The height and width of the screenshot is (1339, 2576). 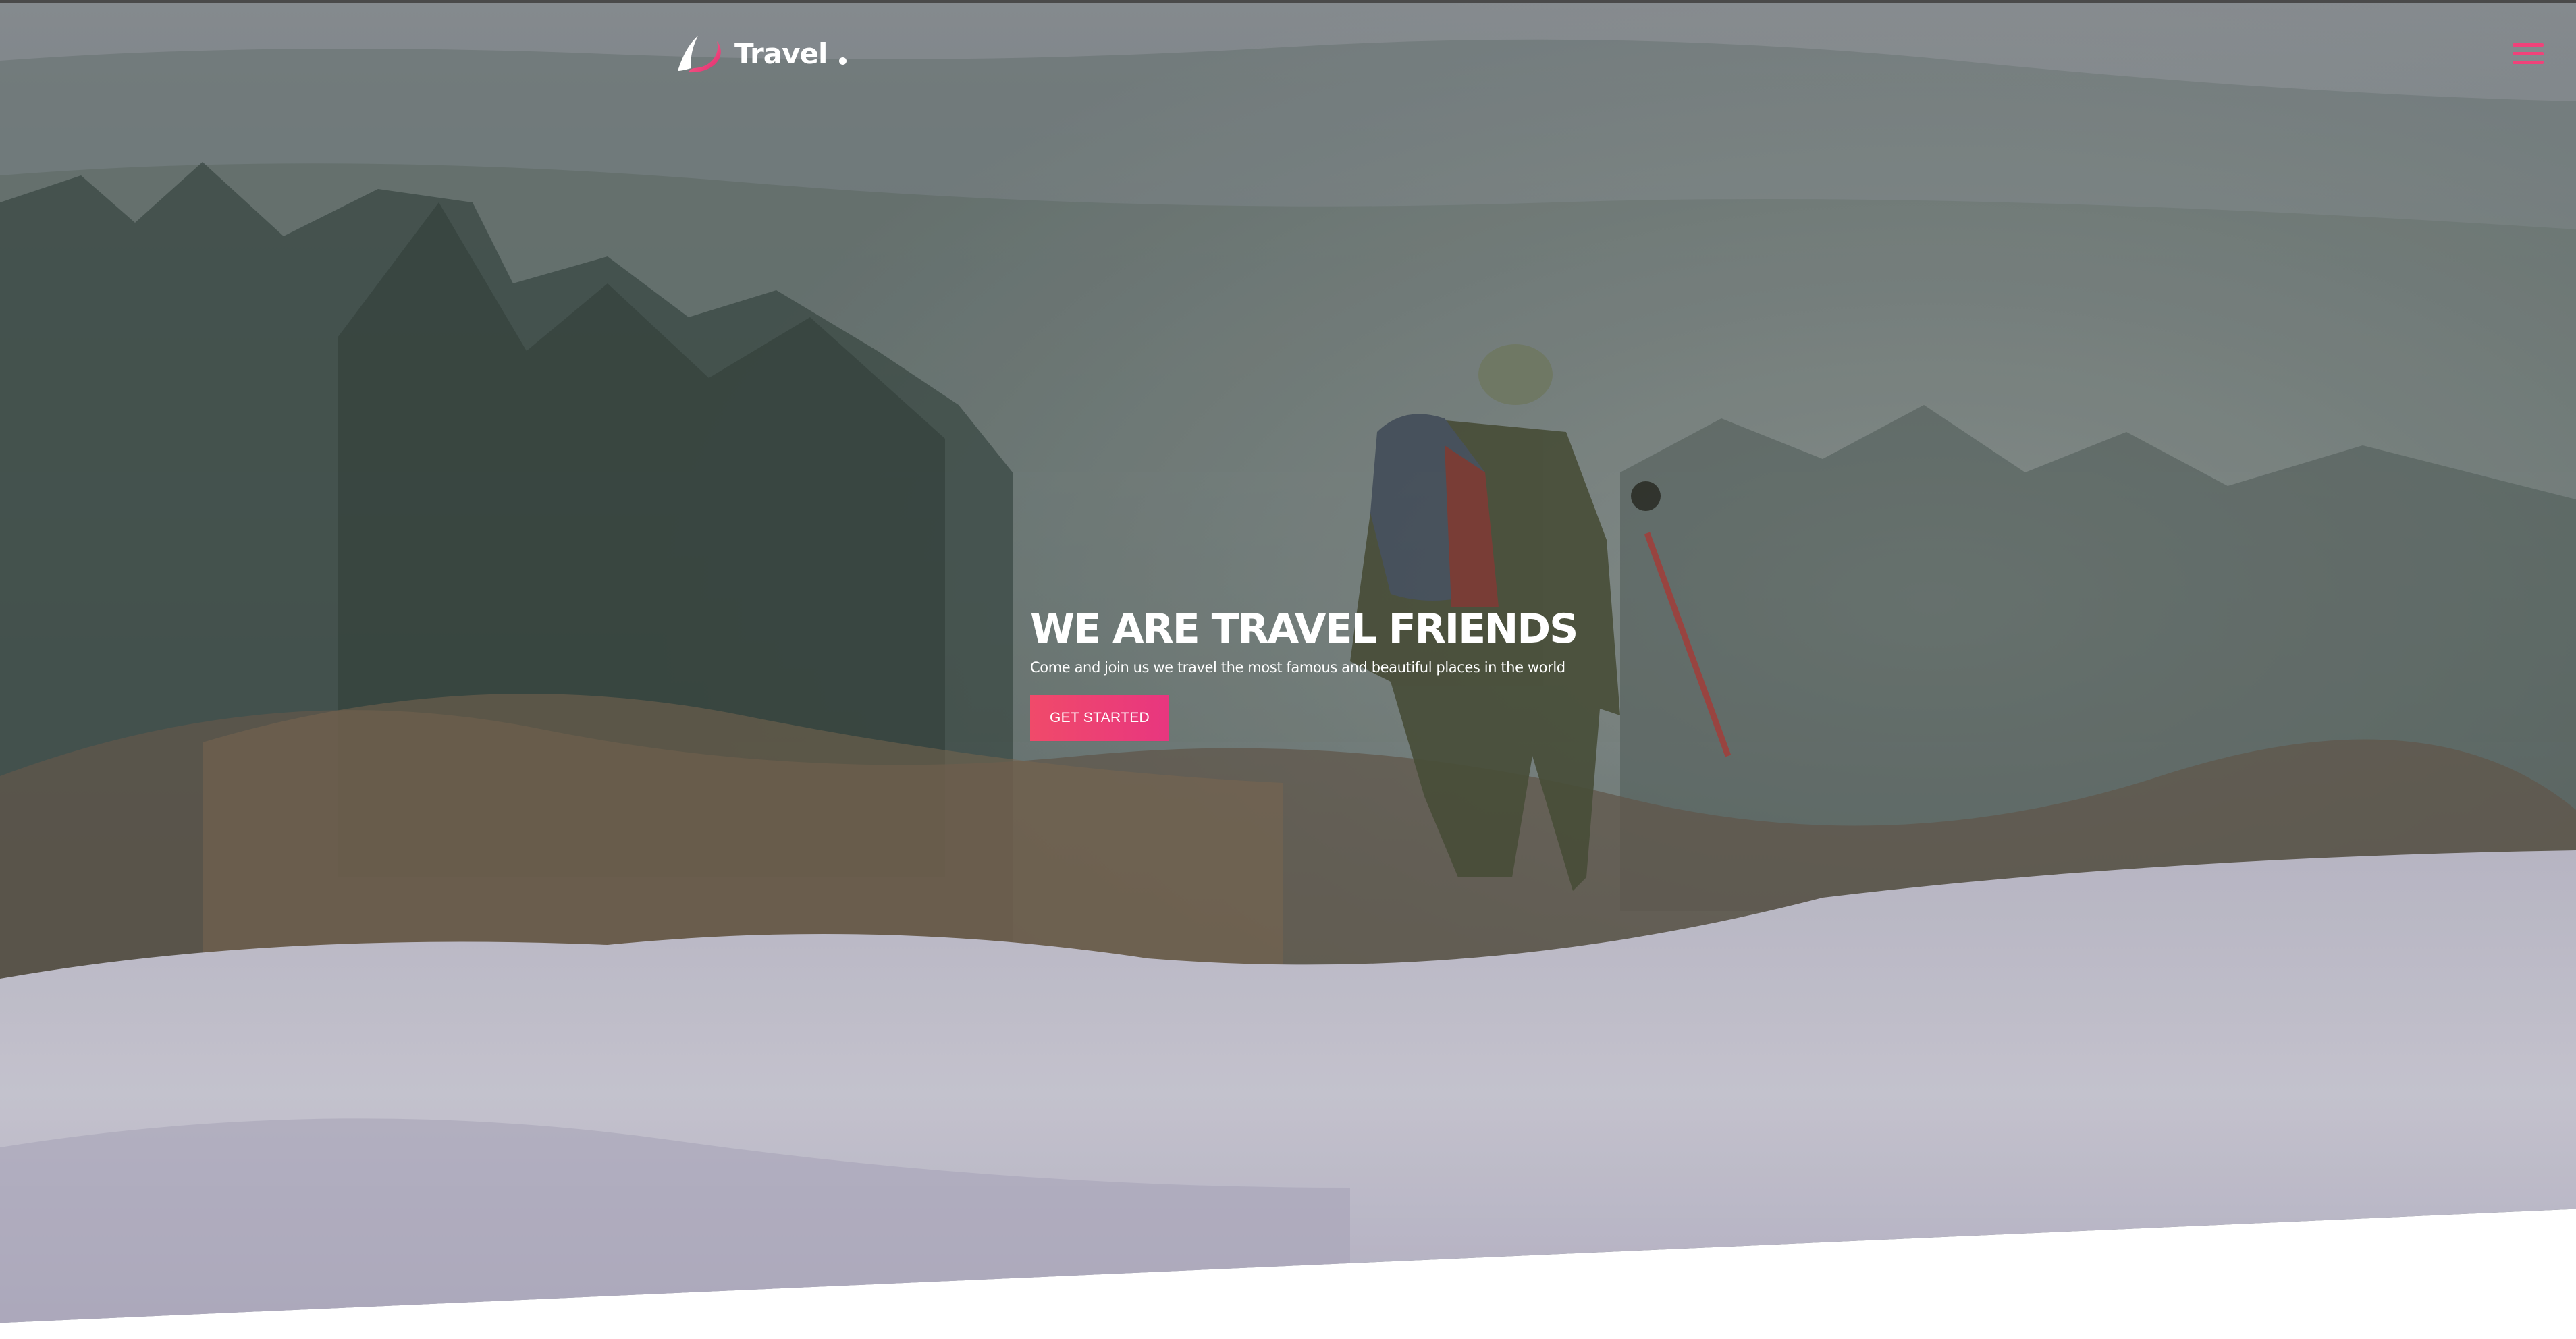 What do you see at coordinates (1304, 629) in the screenshot?
I see `hero-title: WE ARE TRAVEL FRIENDS` at bounding box center [1304, 629].